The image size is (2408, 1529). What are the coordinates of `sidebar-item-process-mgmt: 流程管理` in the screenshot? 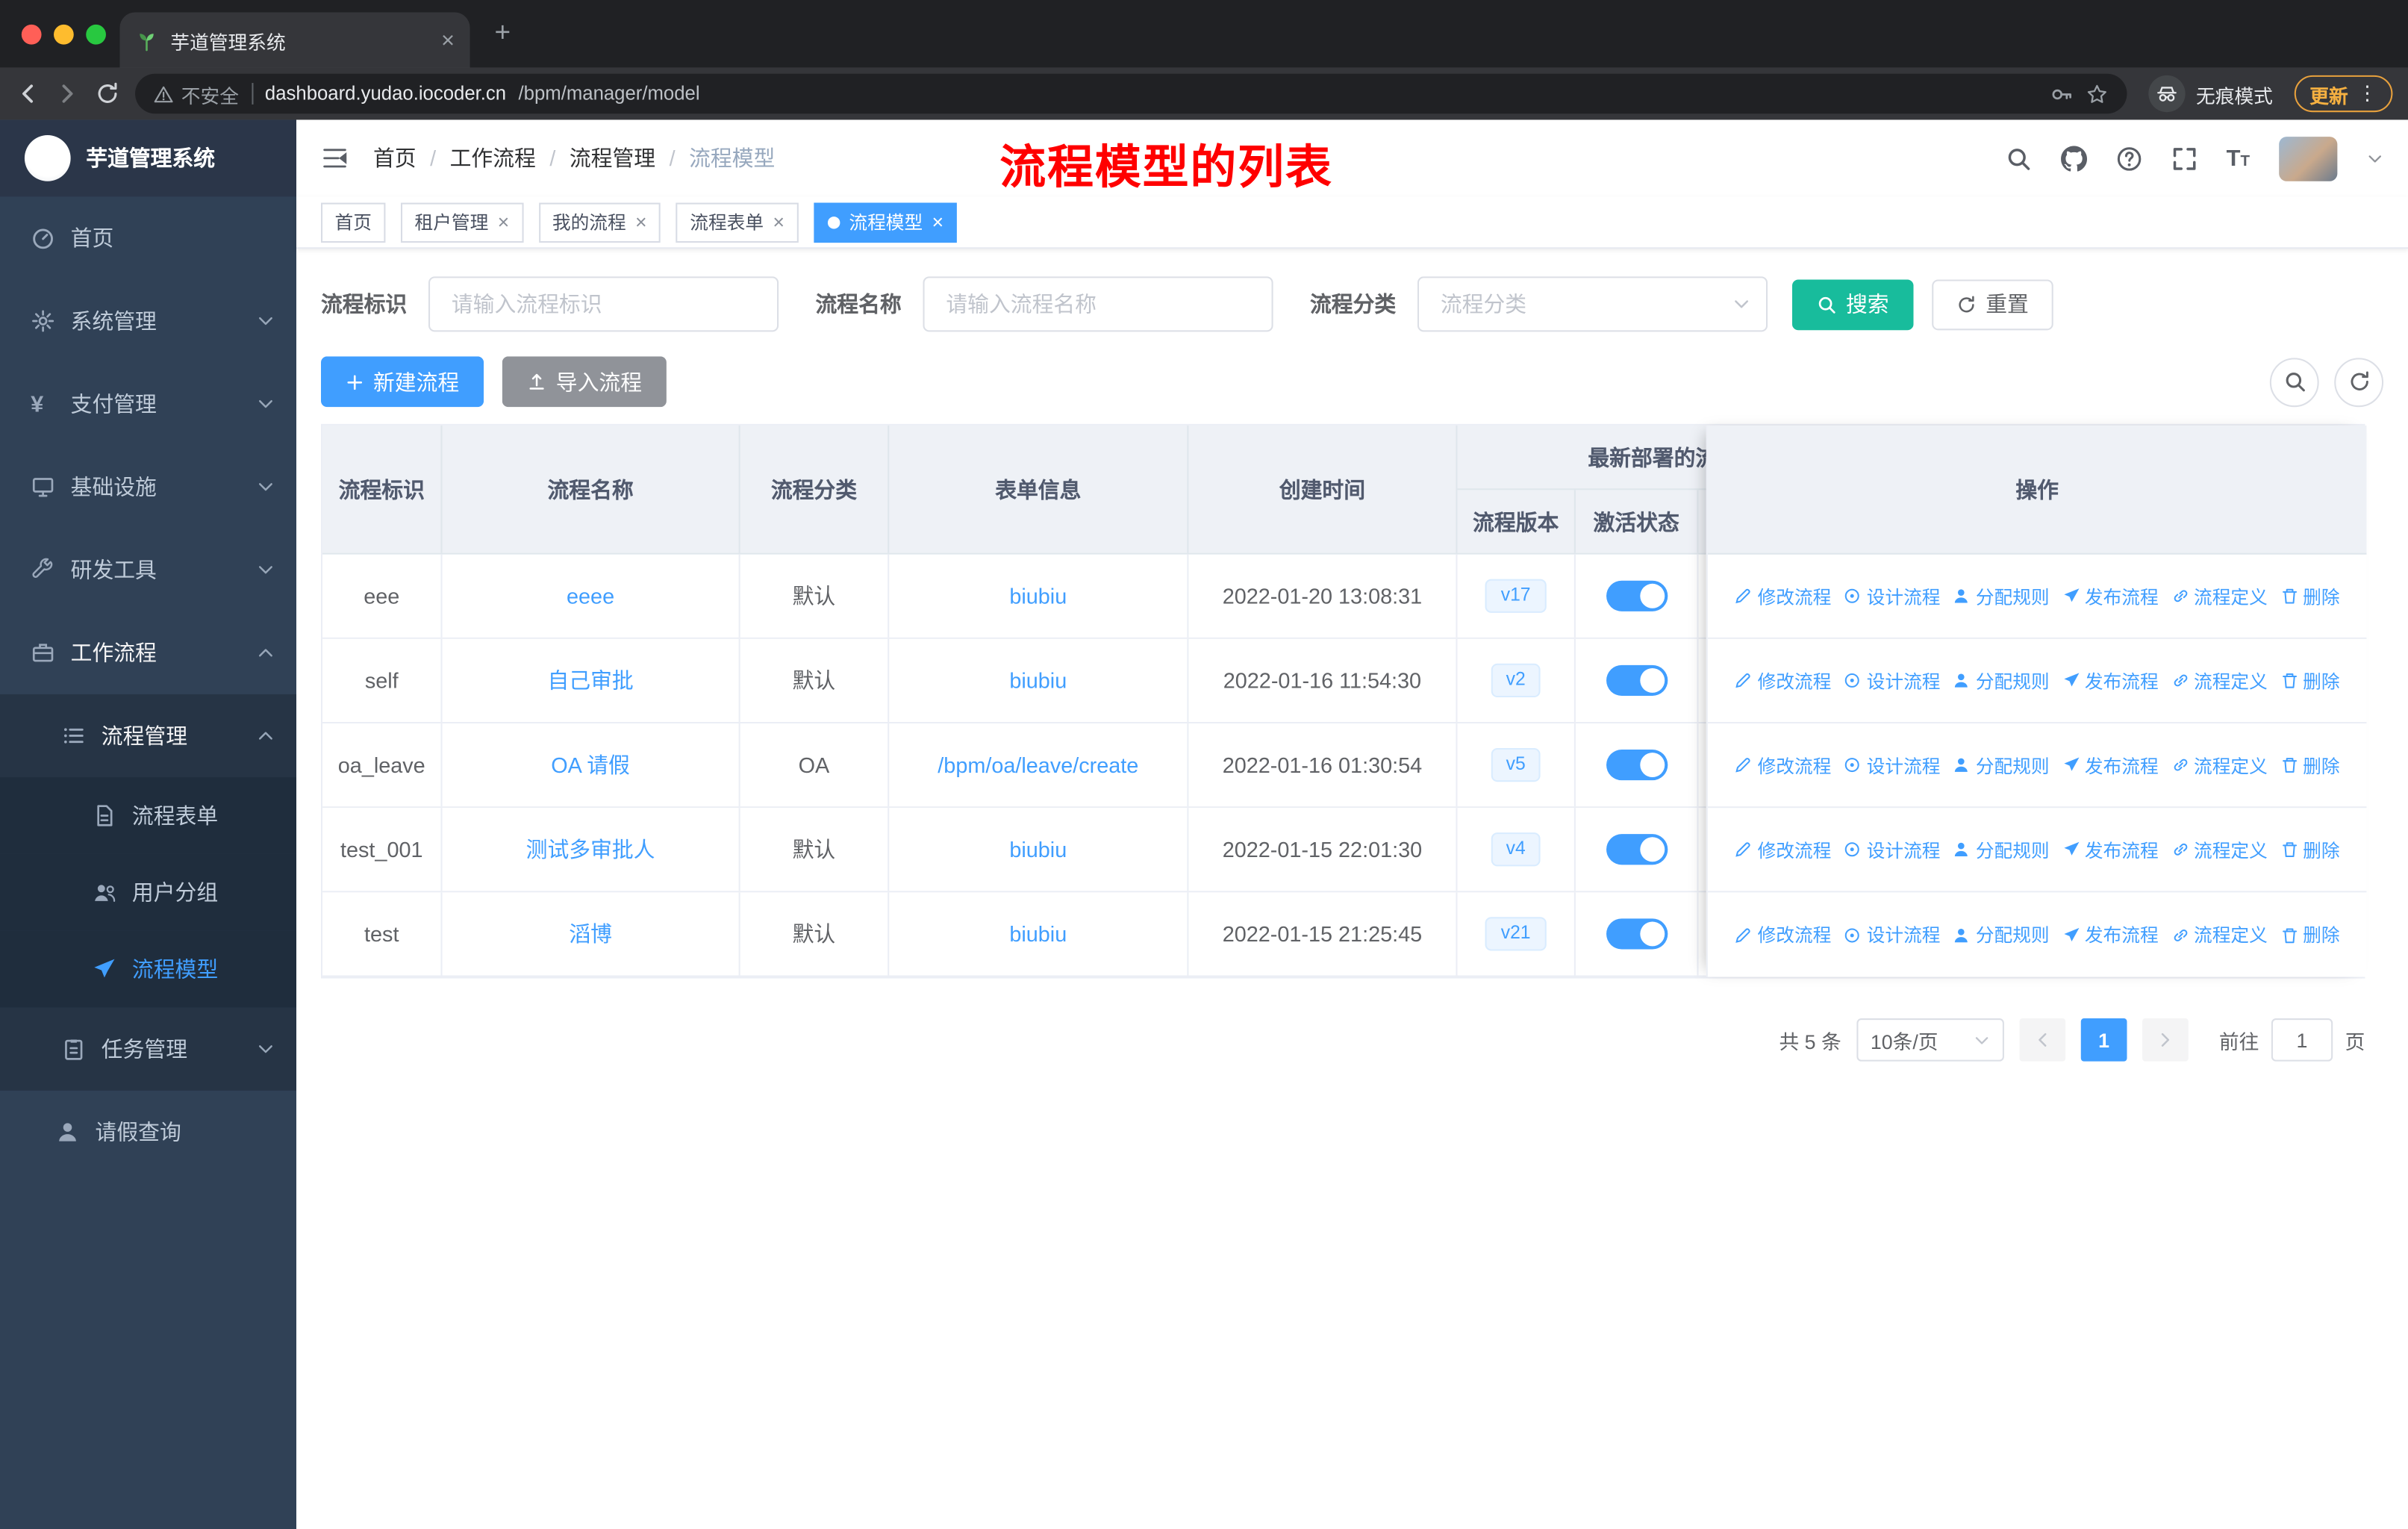 It's located at (148, 736).